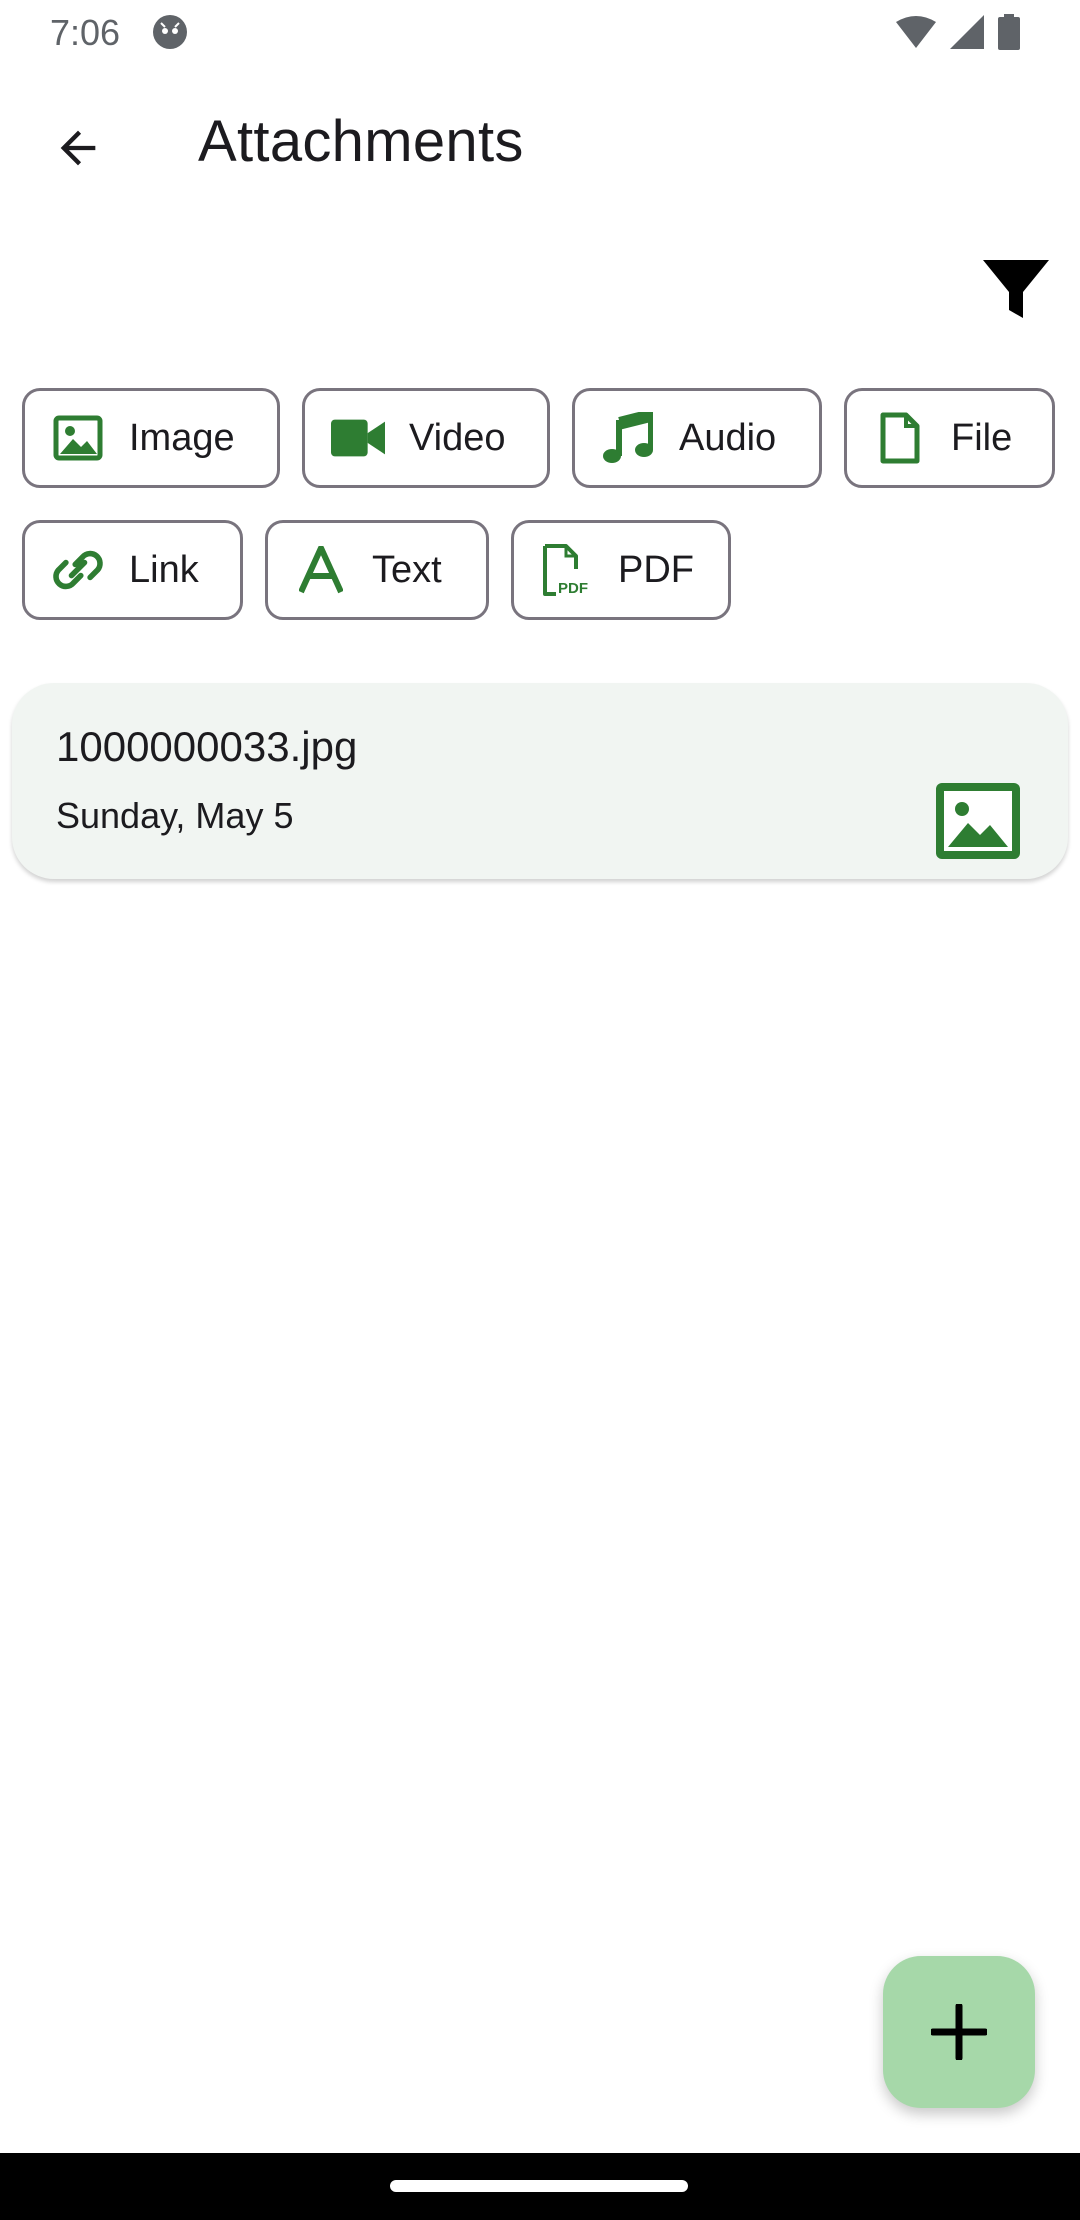 This screenshot has height=2220, width=1080. I want to click on battery-icon, so click(1009, 32).